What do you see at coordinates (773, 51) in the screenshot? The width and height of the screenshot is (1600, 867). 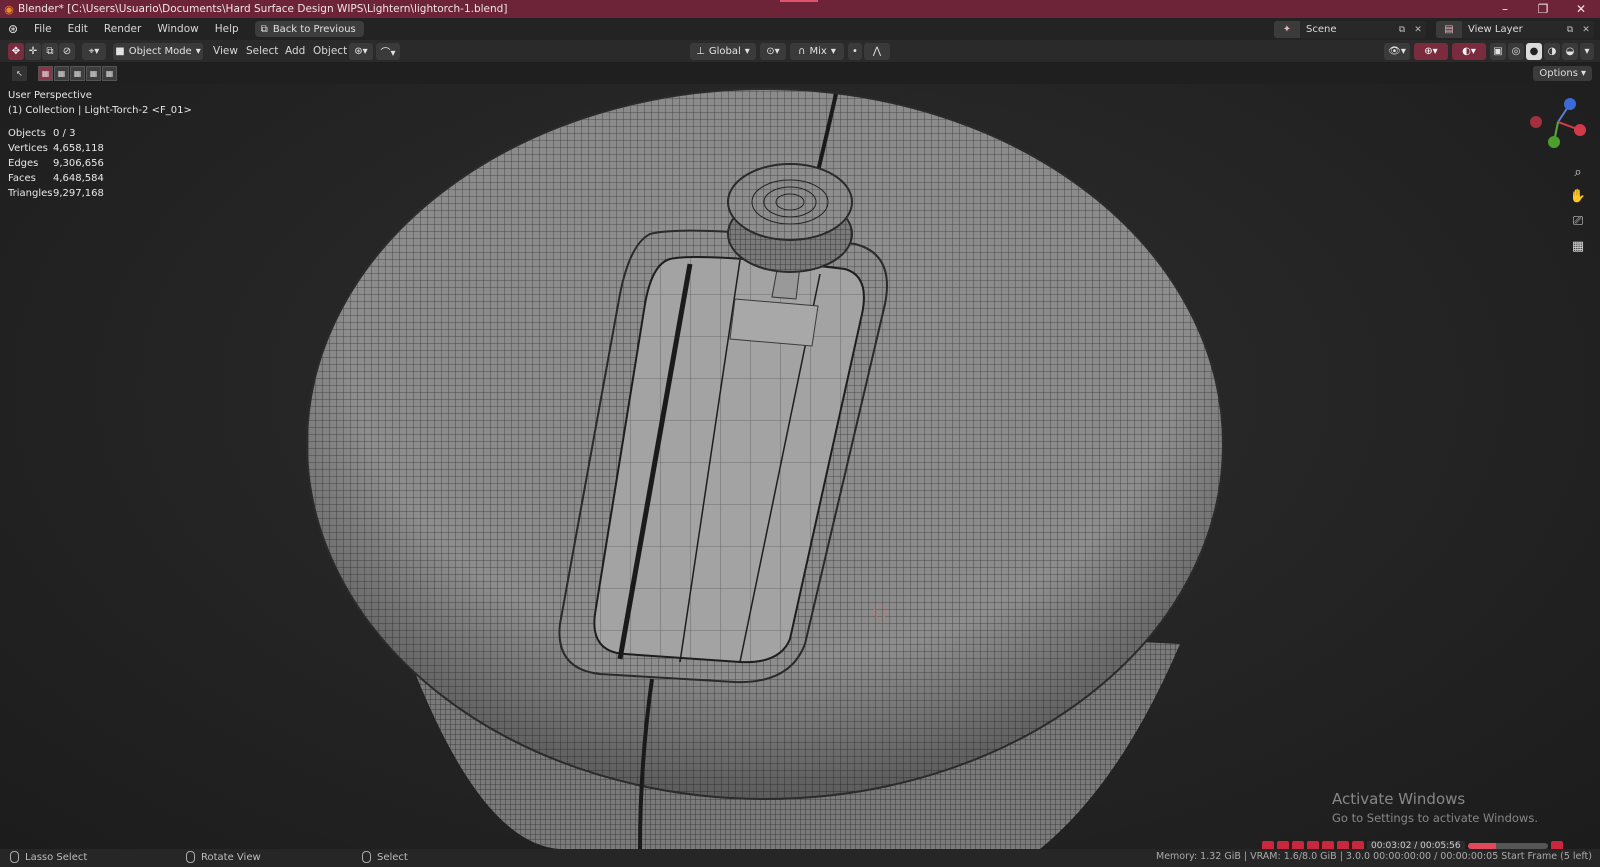 I see `pivot-point-dropdown: ⊙▾` at bounding box center [773, 51].